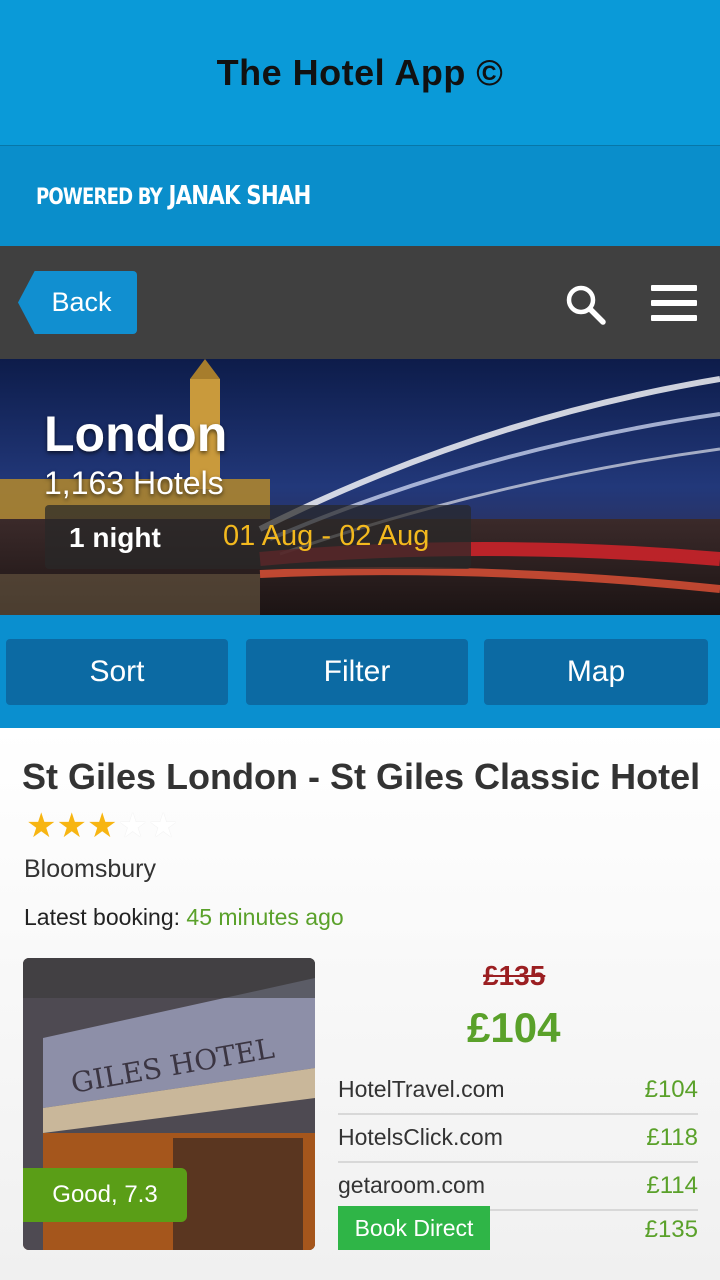  I want to click on latest-booking: Latest booking: 45 minutes ago, so click(184, 917).